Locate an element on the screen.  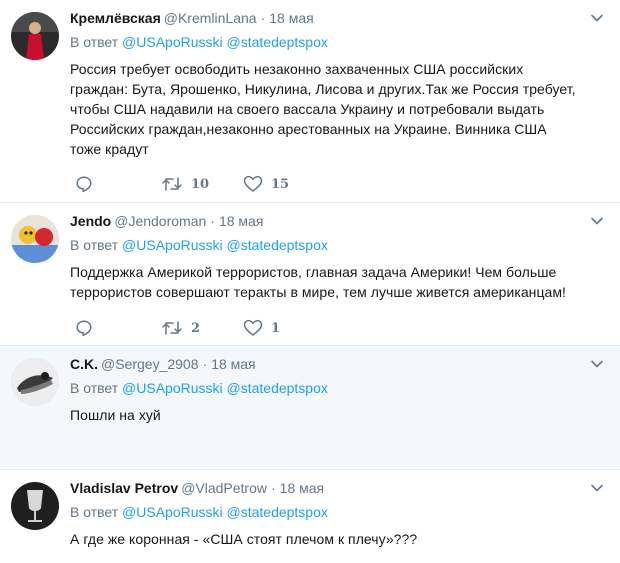
retweet-button: 10 is located at coordinates (202, 184).